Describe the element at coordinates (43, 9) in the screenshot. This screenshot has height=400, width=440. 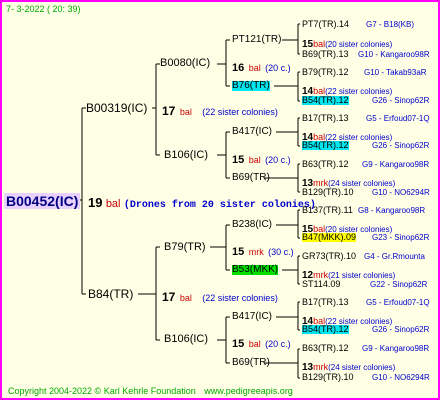
I see `report-date: 7- 3-2022 ( 20: 39)` at that location.